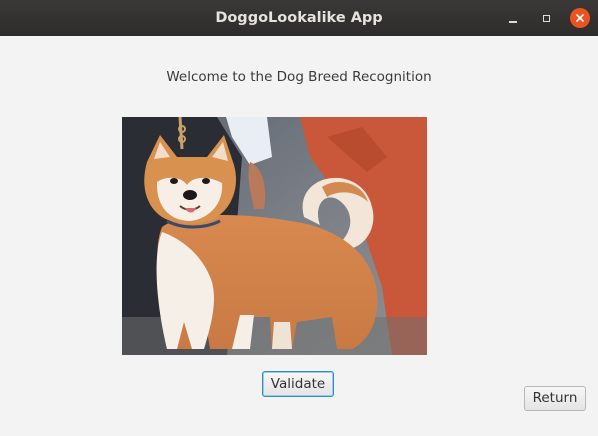 The width and height of the screenshot is (598, 436). Describe the element at coordinates (299, 77) in the screenshot. I see `welcome-label: Welcome to the Dog Breed Recognition` at that location.